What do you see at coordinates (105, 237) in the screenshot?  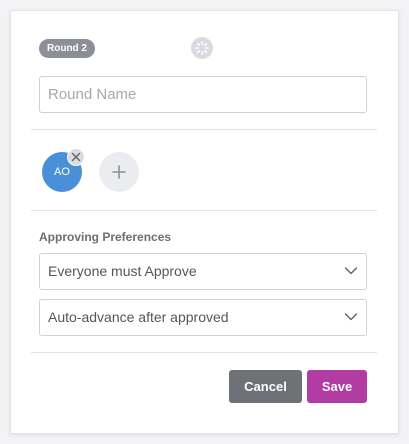 I see `approving-preferences-heading: Approving Preferences` at bounding box center [105, 237].